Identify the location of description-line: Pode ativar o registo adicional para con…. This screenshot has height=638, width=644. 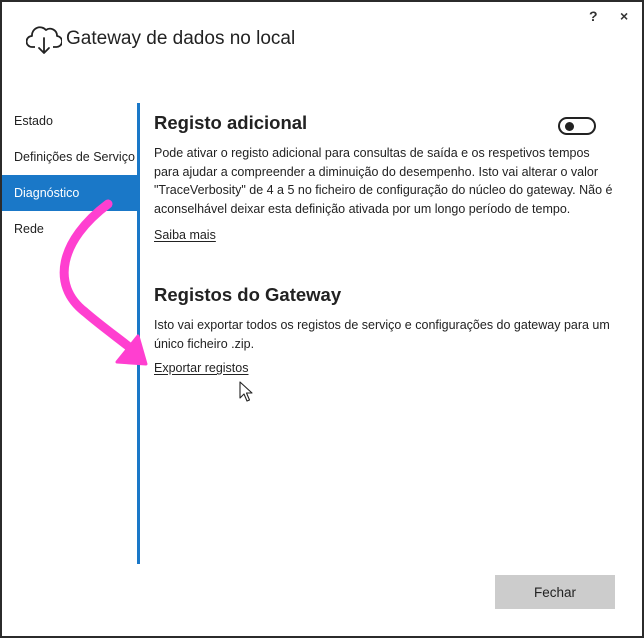
(372, 153).